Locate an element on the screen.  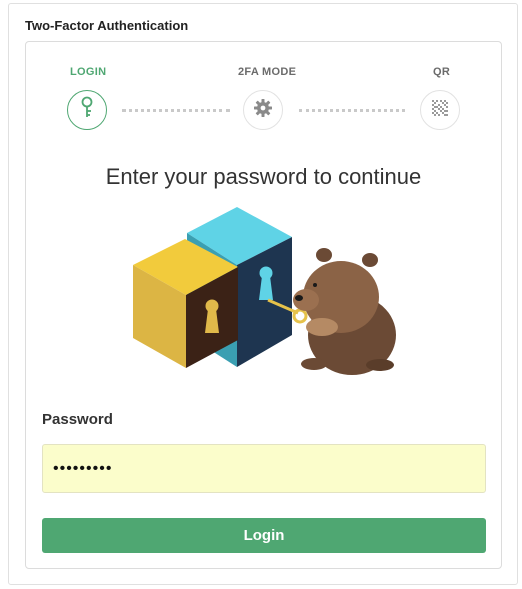
gear-icon is located at coordinates (263, 110).